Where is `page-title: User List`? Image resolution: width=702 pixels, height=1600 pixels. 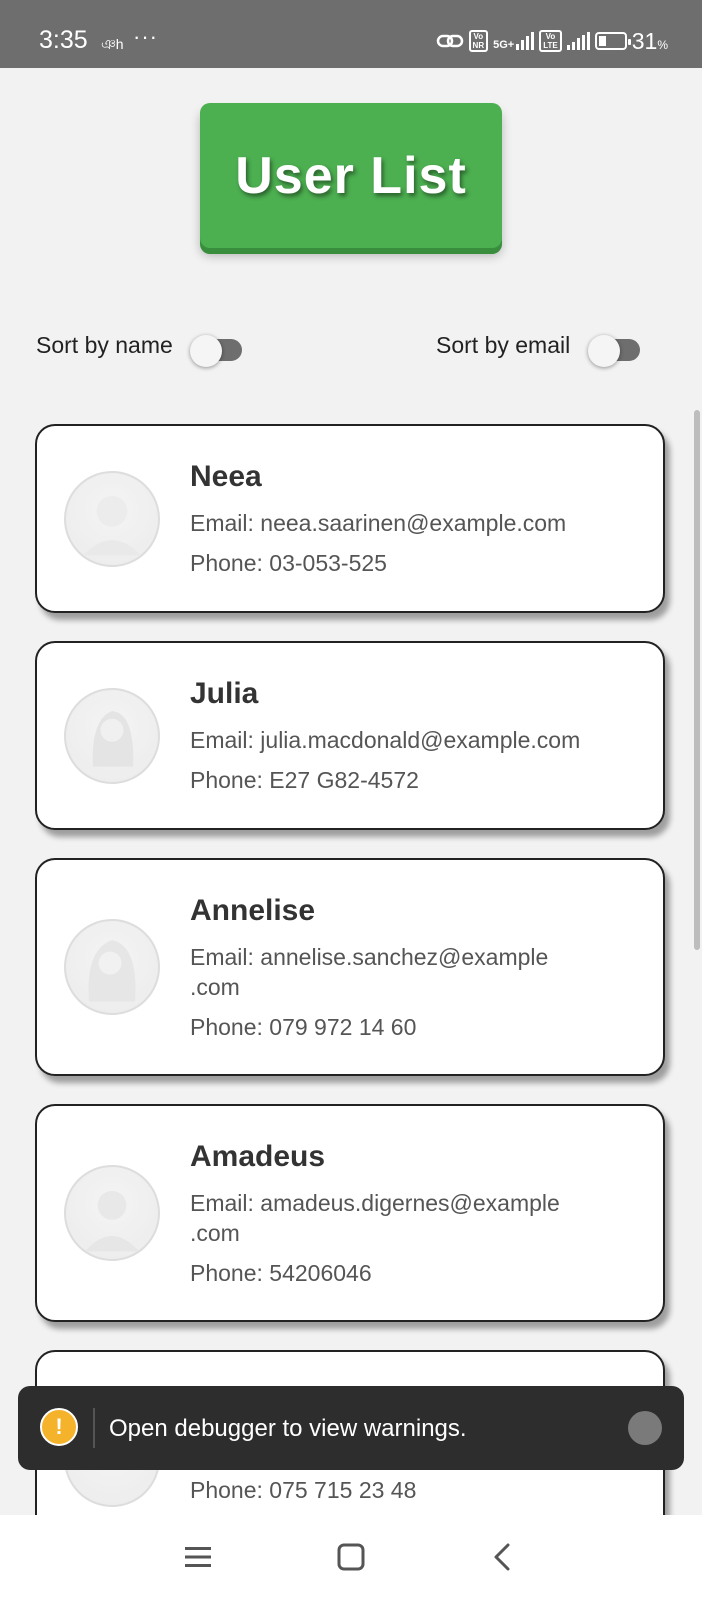 page-title: User List is located at coordinates (351, 175).